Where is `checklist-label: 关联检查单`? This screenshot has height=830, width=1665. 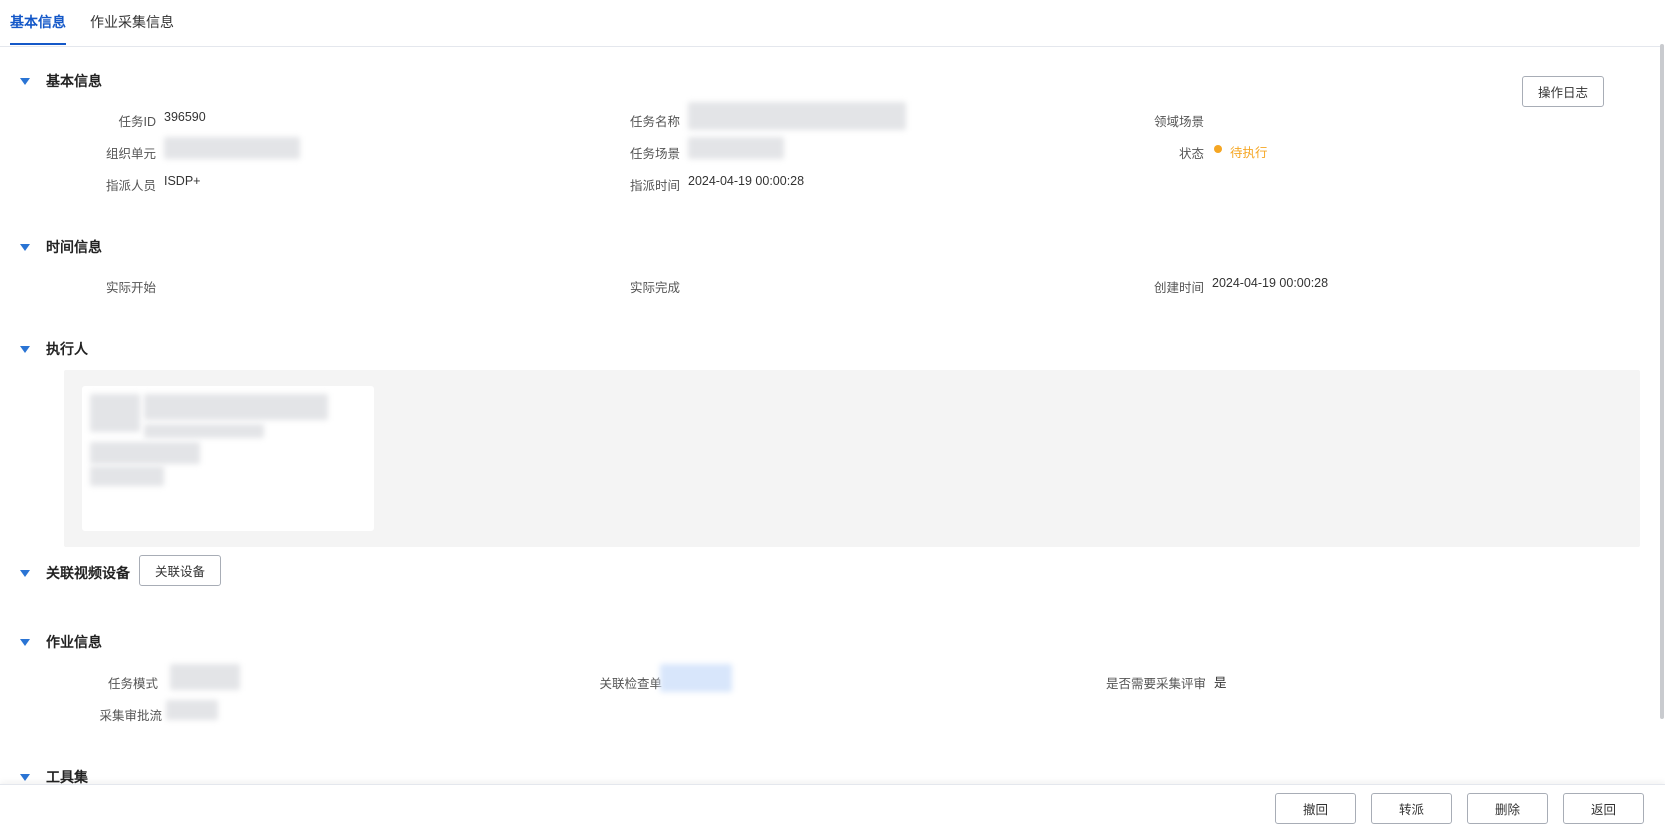 checklist-label: 关联检查单 is located at coordinates (630, 684).